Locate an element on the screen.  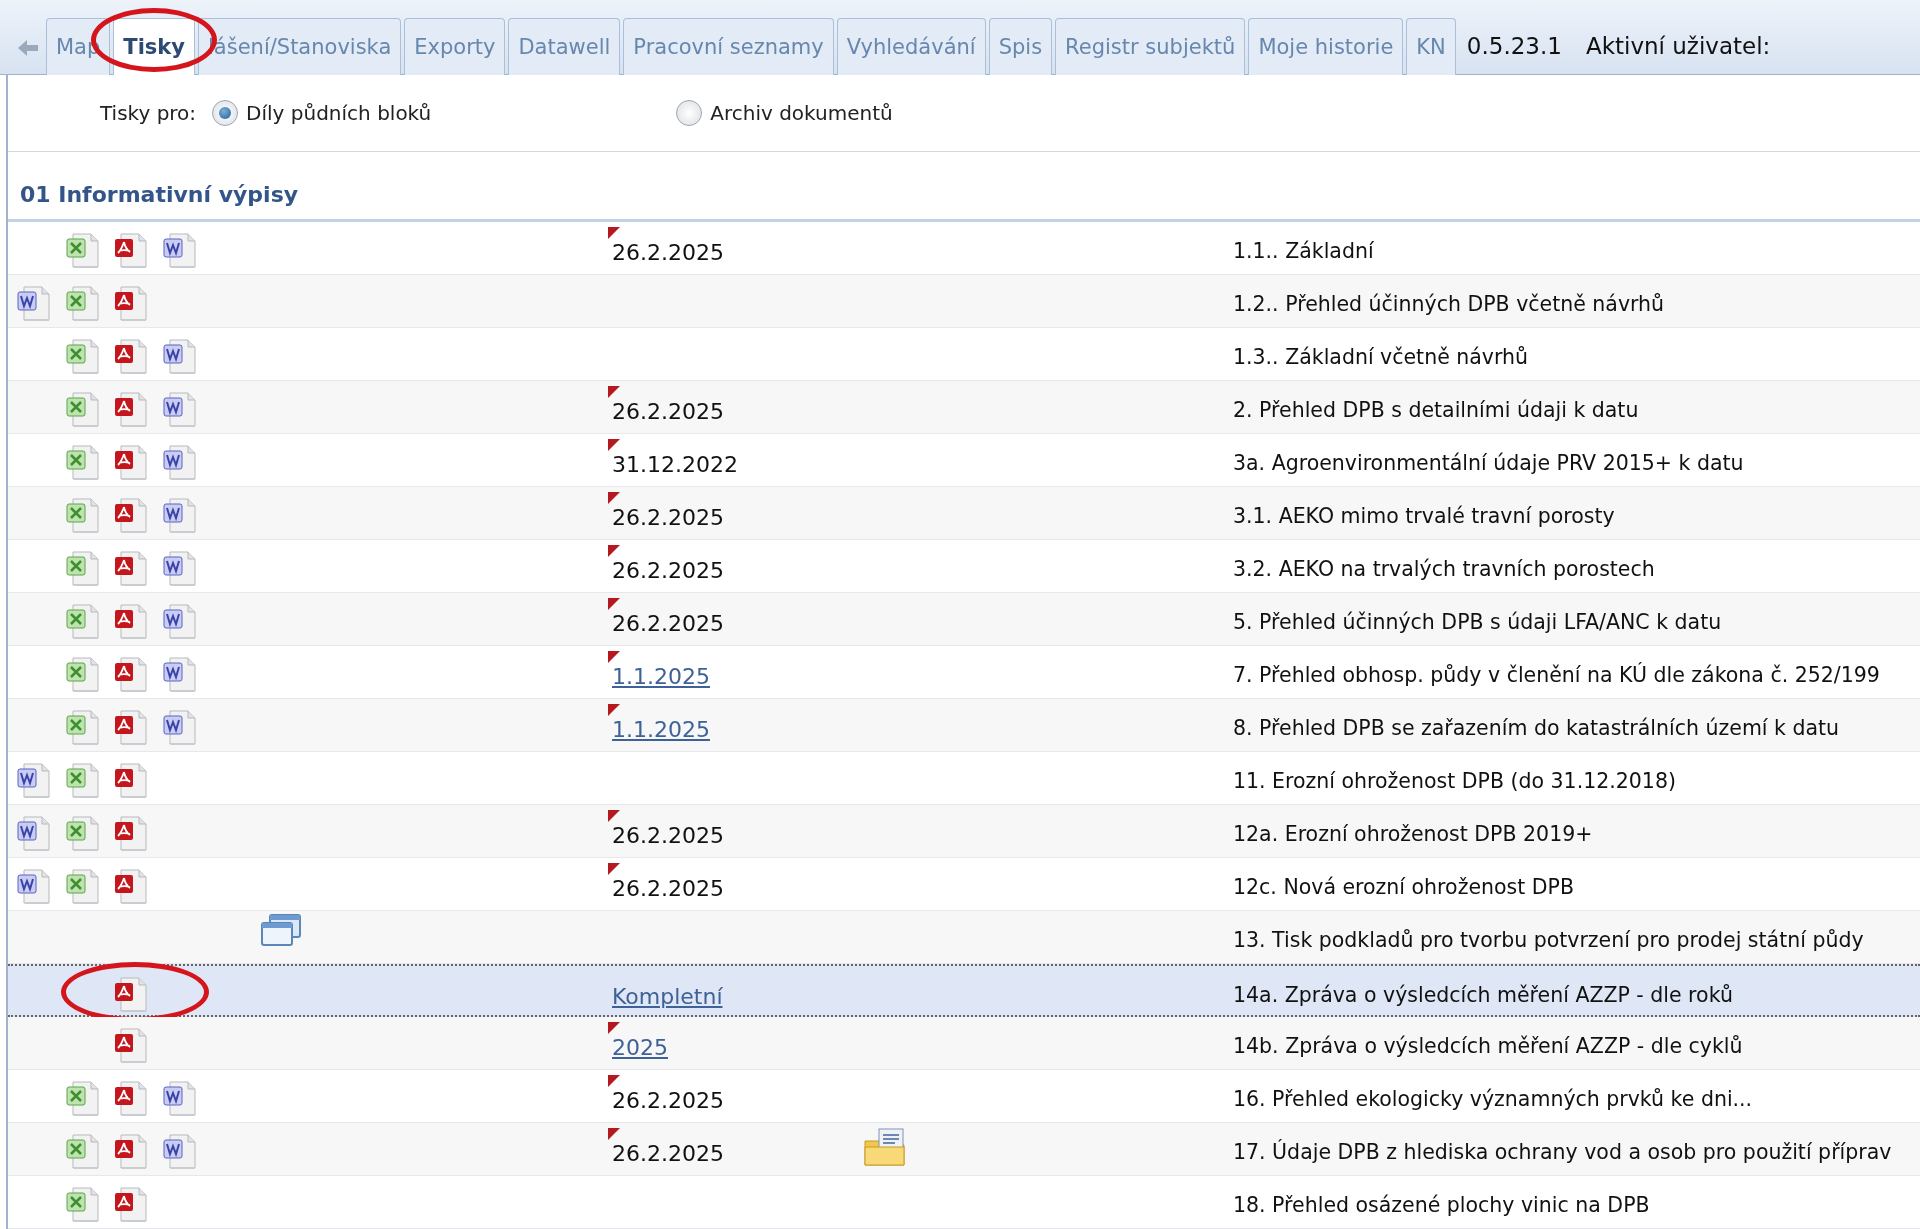
list-row: 26.2.2025 1.1.. Základní is located at coordinates (964, 248).